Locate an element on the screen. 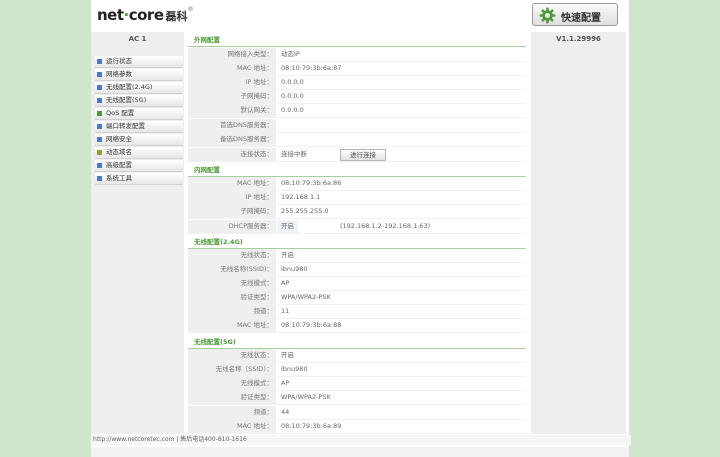  lan-section-title: 内网配置 is located at coordinates (357, 170).